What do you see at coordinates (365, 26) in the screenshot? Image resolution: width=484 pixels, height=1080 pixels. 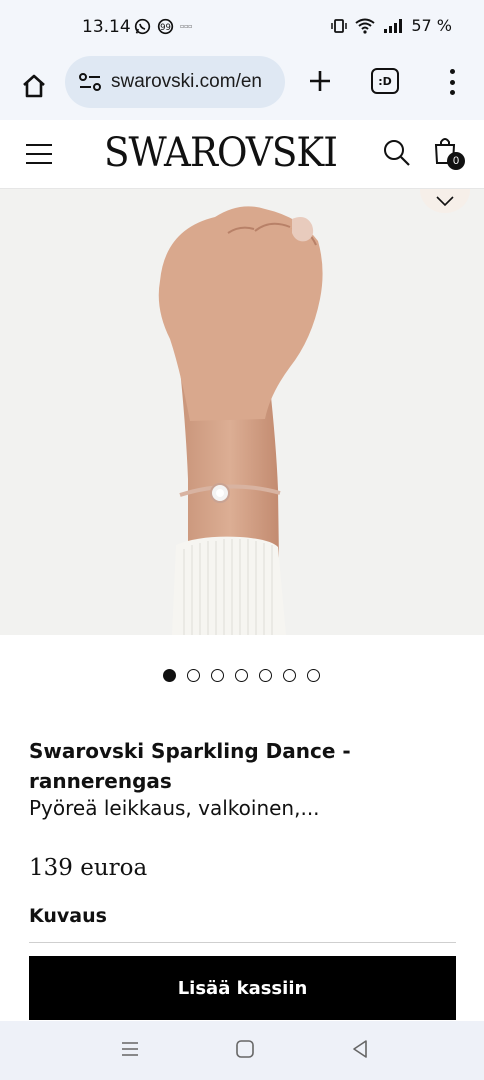 I see `wifi-icon` at bounding box center [365, 26].